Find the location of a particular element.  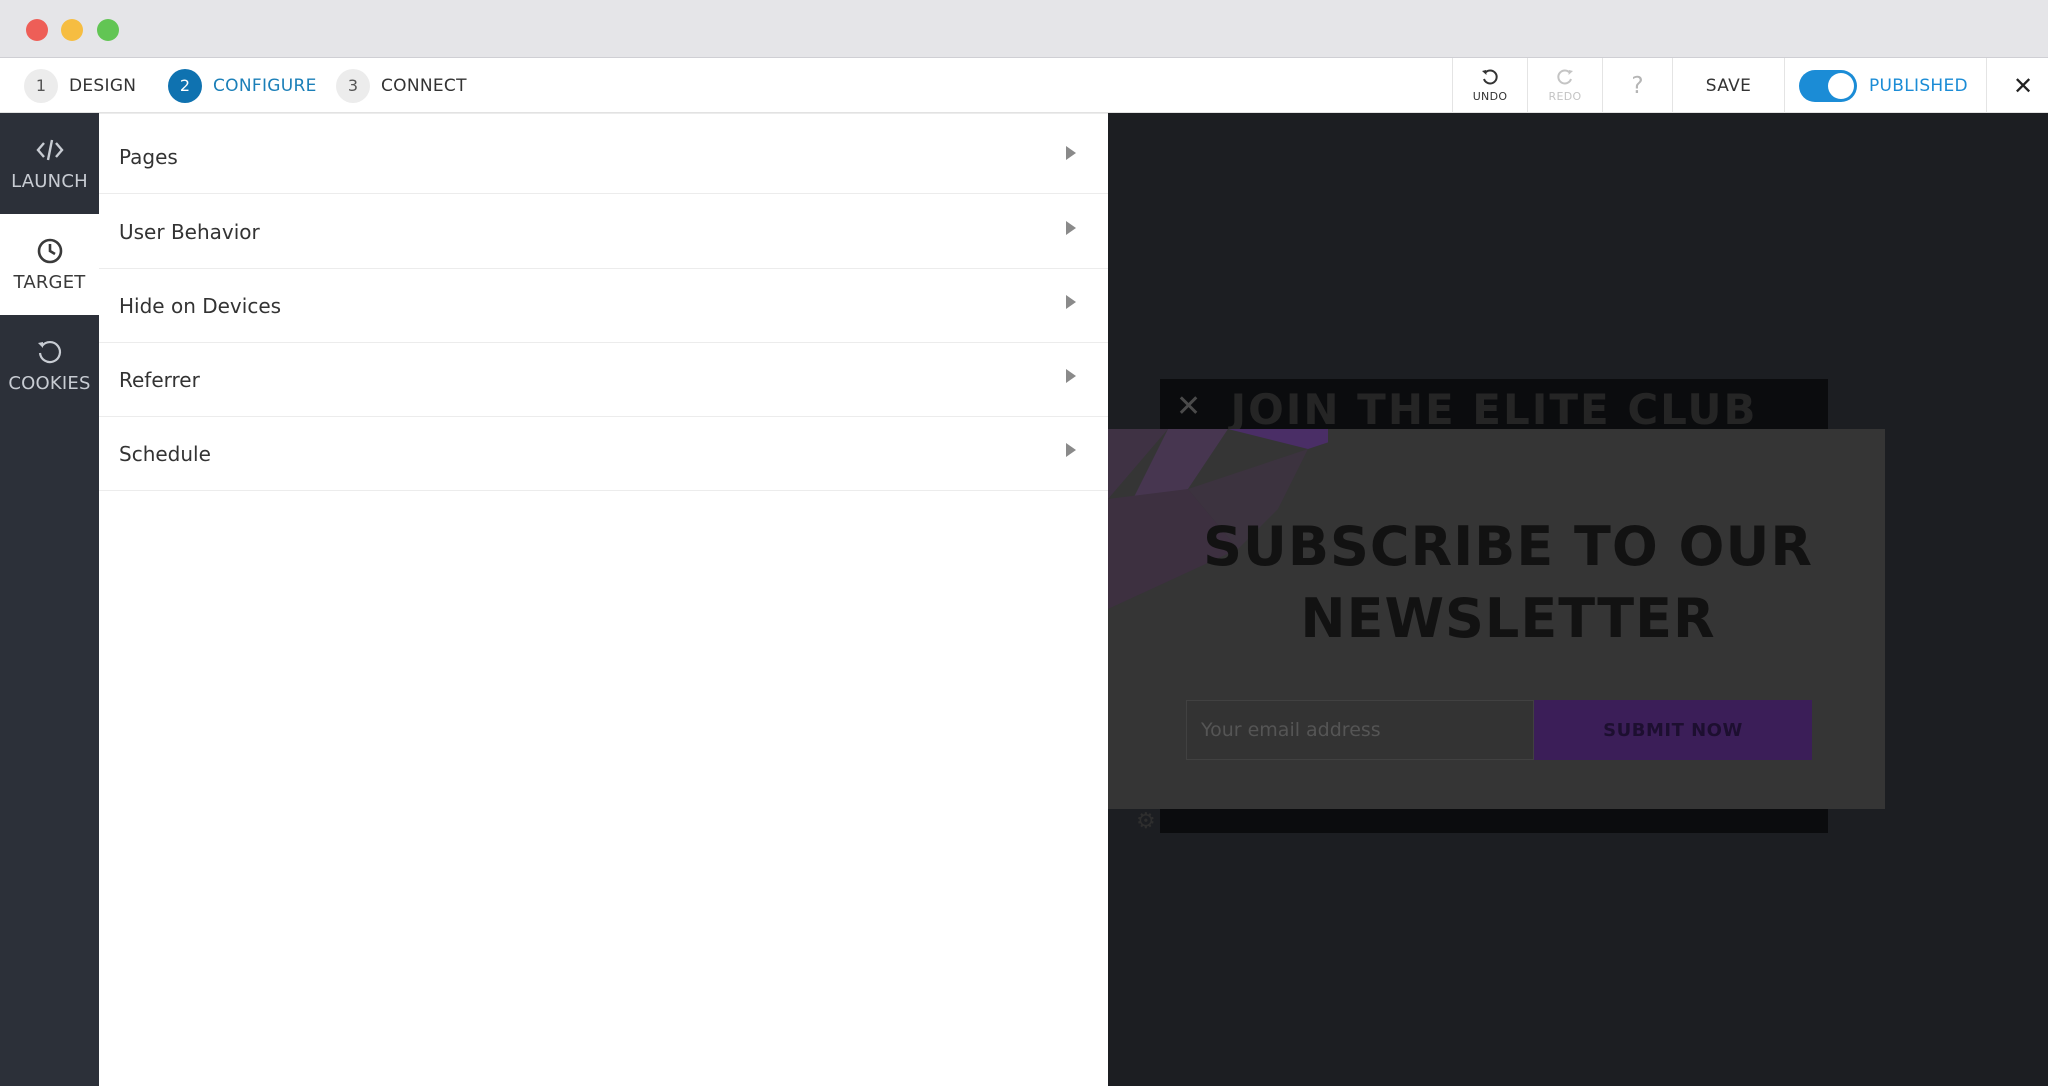

window-titlebar is located at coordinates (1024, 29).